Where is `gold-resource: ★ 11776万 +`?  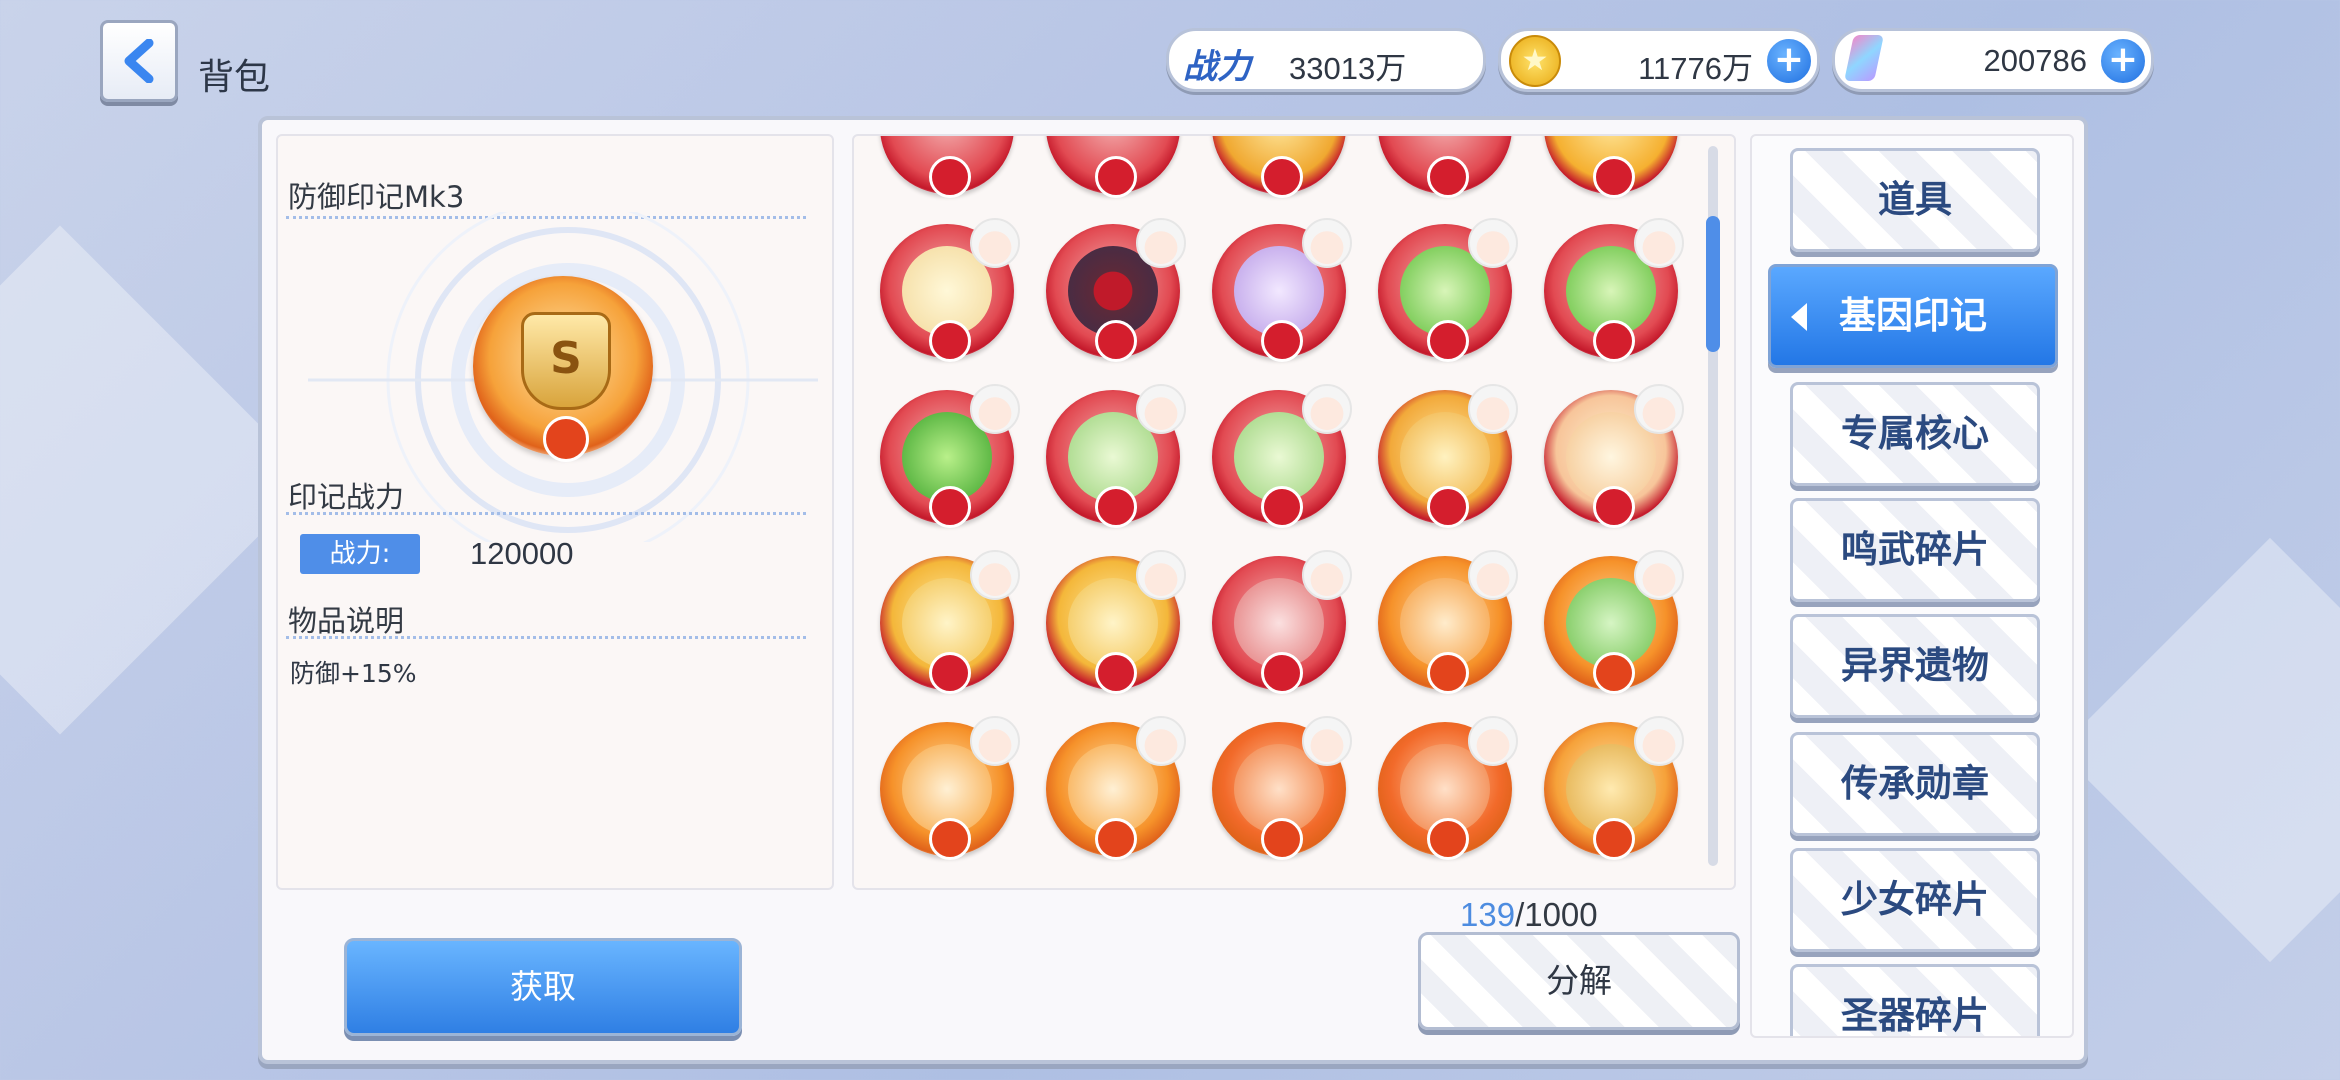 gold-resource: ★ 11776万 + is located at coordinates (1659, 60).